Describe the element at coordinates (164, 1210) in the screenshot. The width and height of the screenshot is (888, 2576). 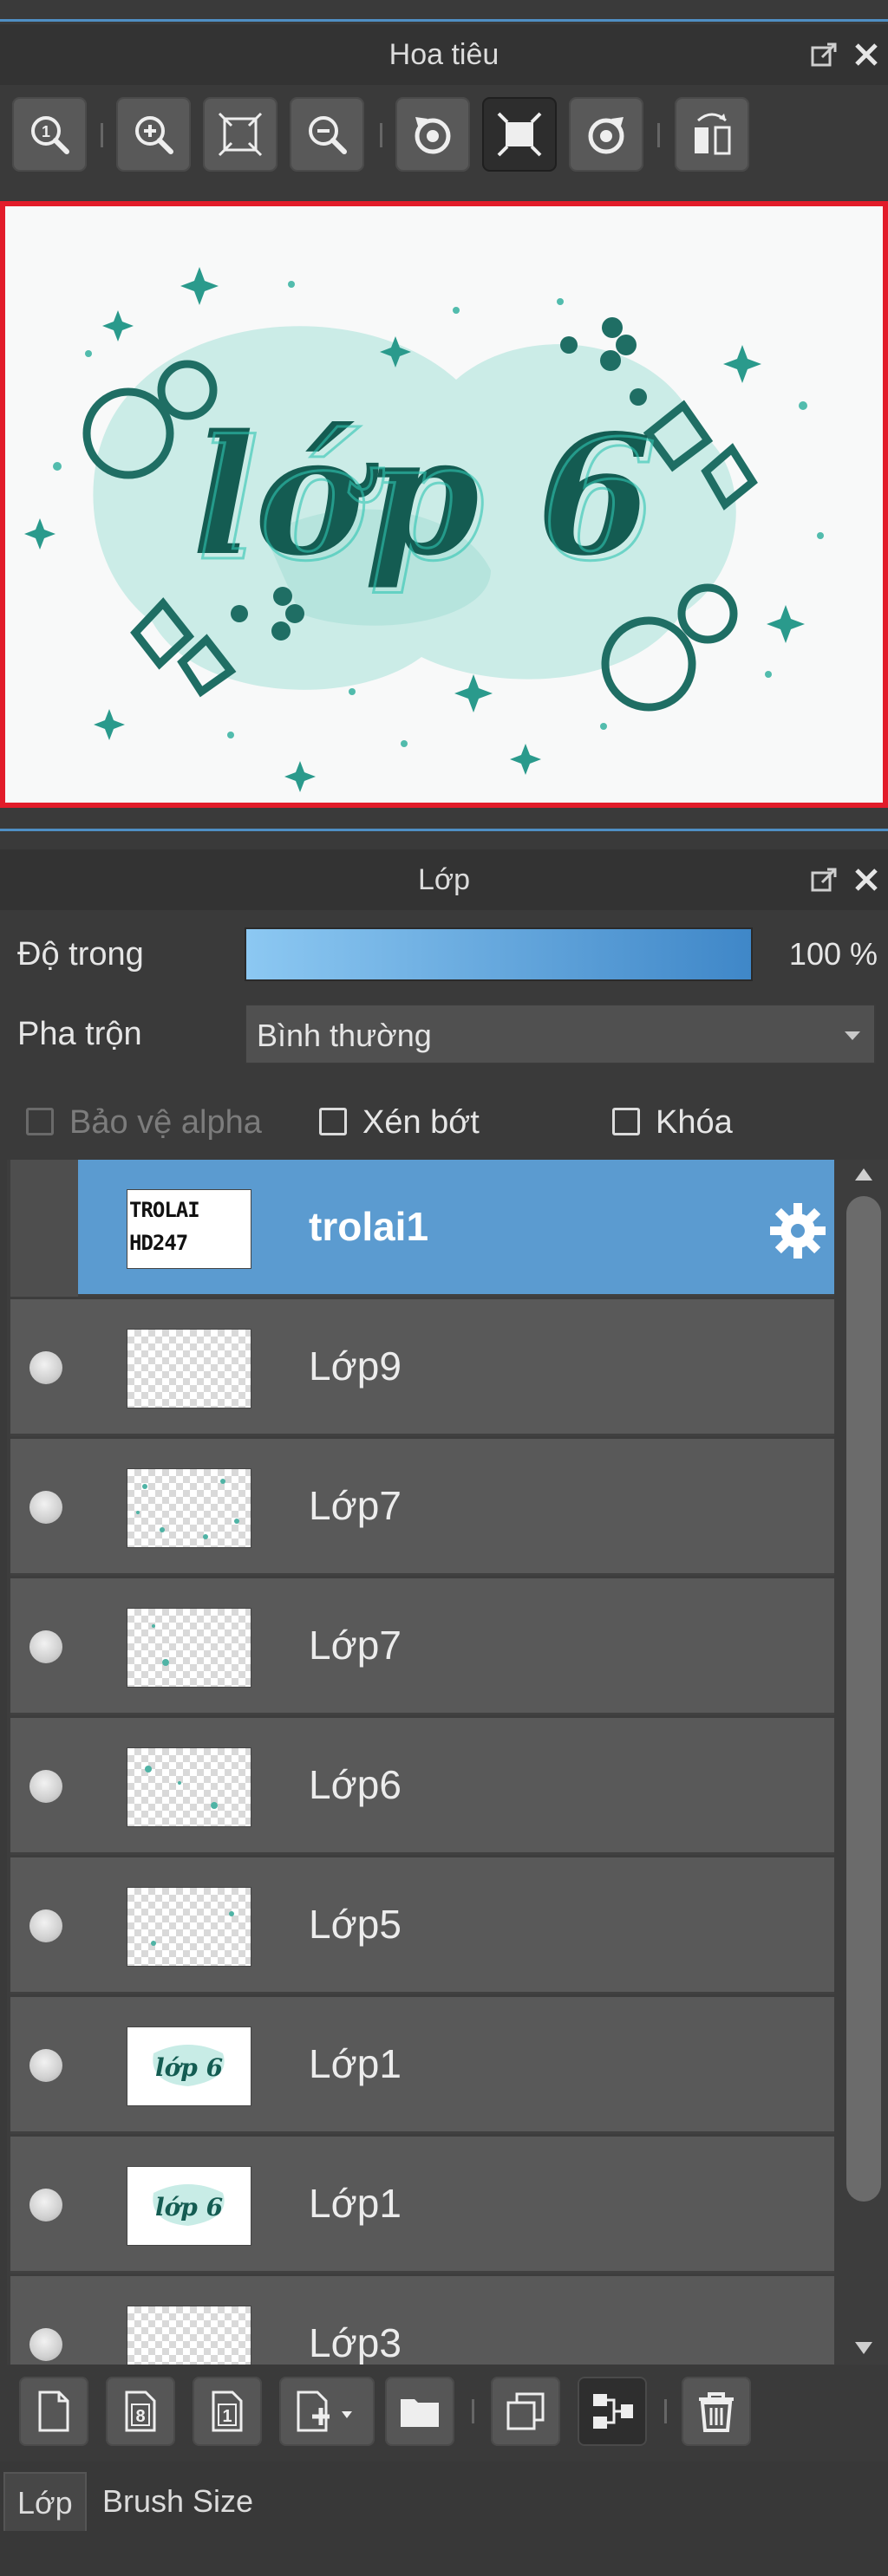
I see `thumbnail-text-line: TROLAI` at that location.